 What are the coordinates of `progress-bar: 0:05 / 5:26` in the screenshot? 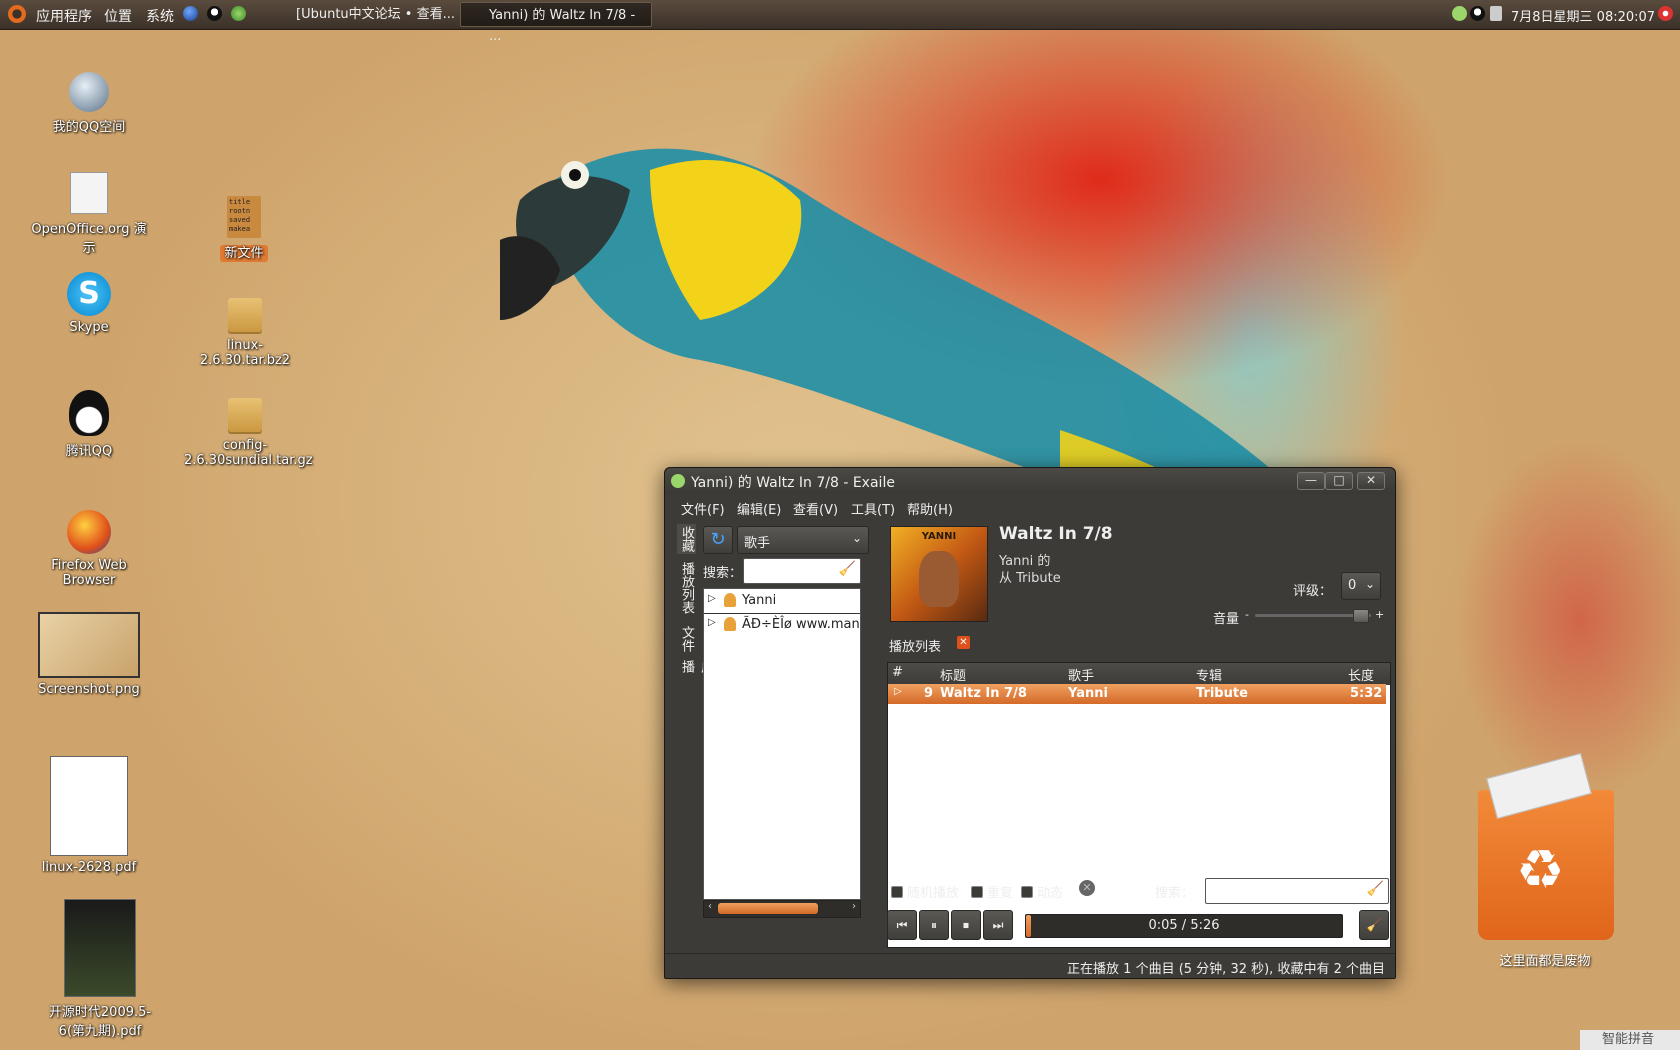 It's located at (1184, 926).